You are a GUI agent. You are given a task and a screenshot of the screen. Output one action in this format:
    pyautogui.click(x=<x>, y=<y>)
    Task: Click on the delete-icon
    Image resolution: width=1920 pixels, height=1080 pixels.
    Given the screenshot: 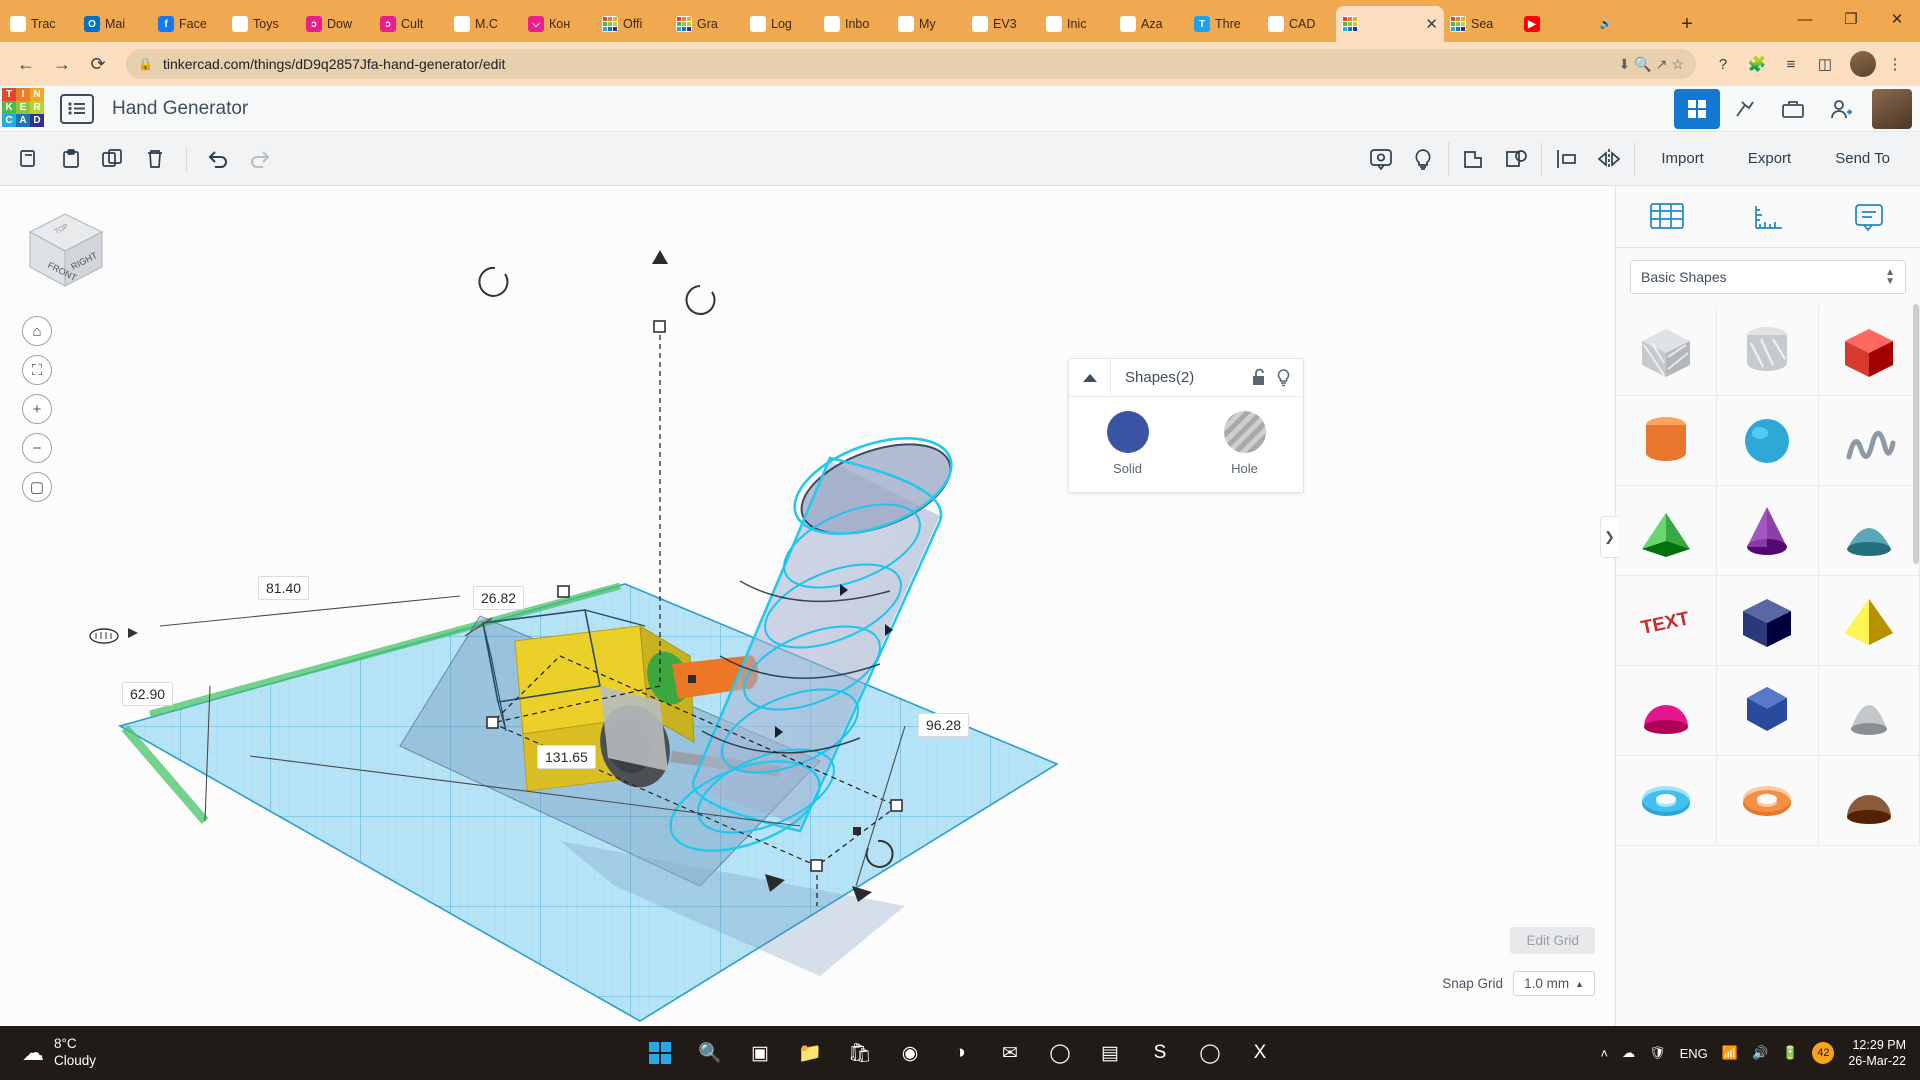 What is the action you would take?
    pyautogui.click(x=155, y=159)
    